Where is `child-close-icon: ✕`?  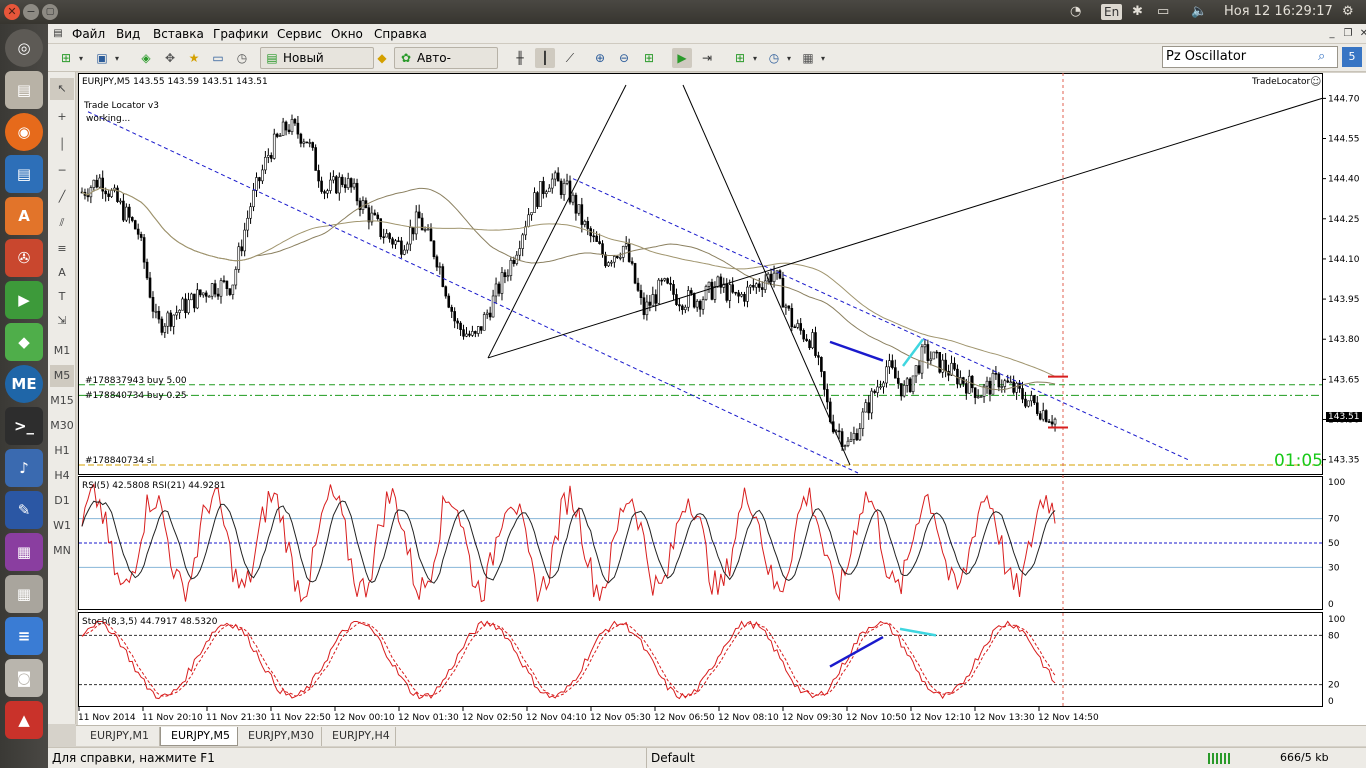
child-close-icon: ✕ is located at coordinates (1361, 34).